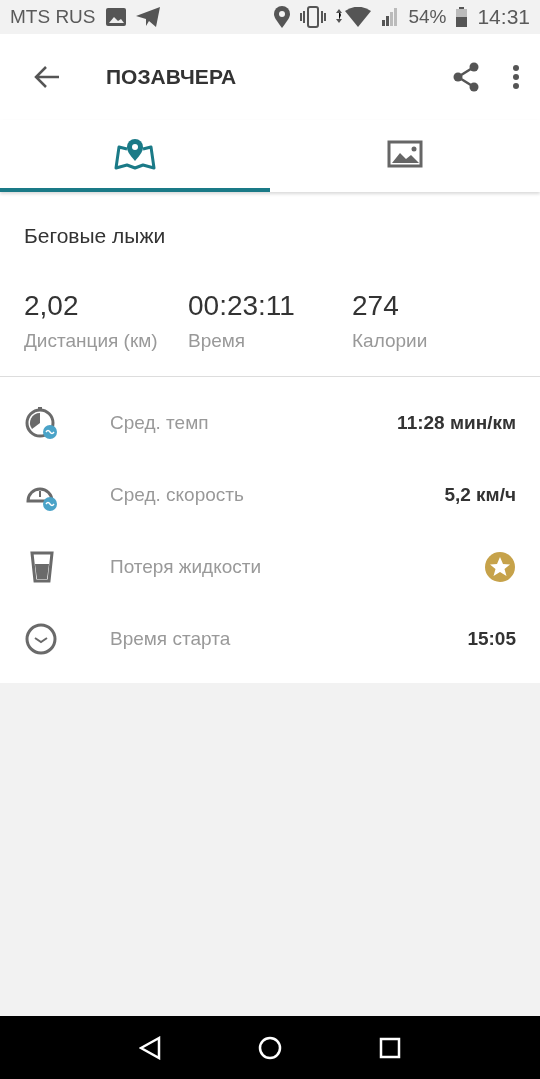 Image resolution: width=540 pixels, height=1079 pixels. Describe the element at coordinates (427, 17) in the screenshot. I see `battery-percent: 54%` at that location.